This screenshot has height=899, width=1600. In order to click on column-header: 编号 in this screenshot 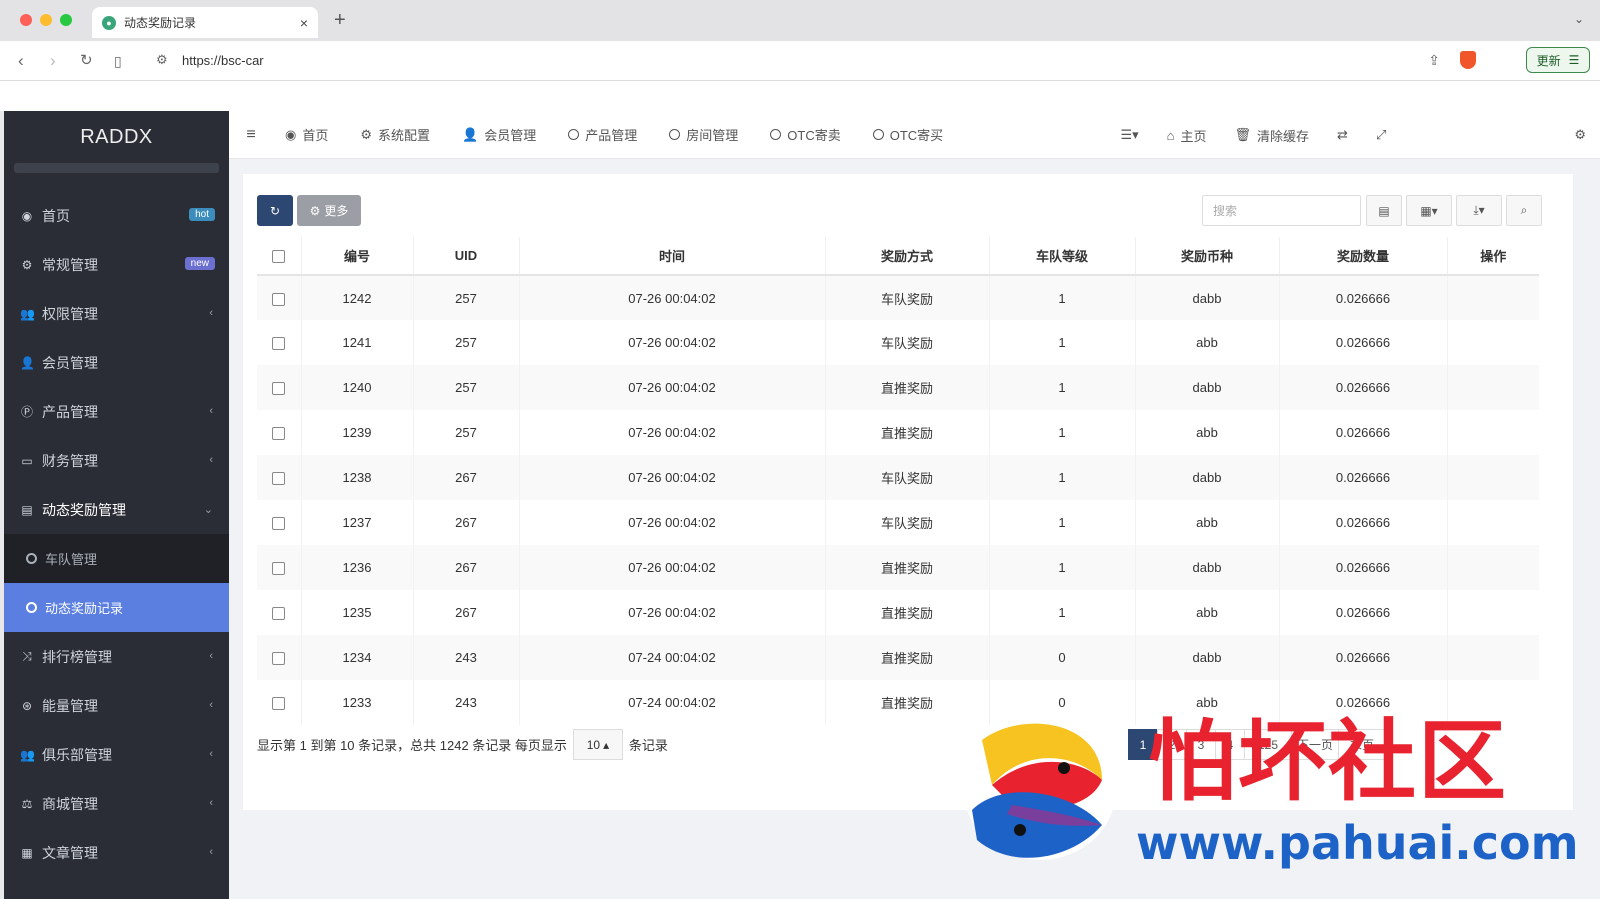, I will do `click(356, 256)`.